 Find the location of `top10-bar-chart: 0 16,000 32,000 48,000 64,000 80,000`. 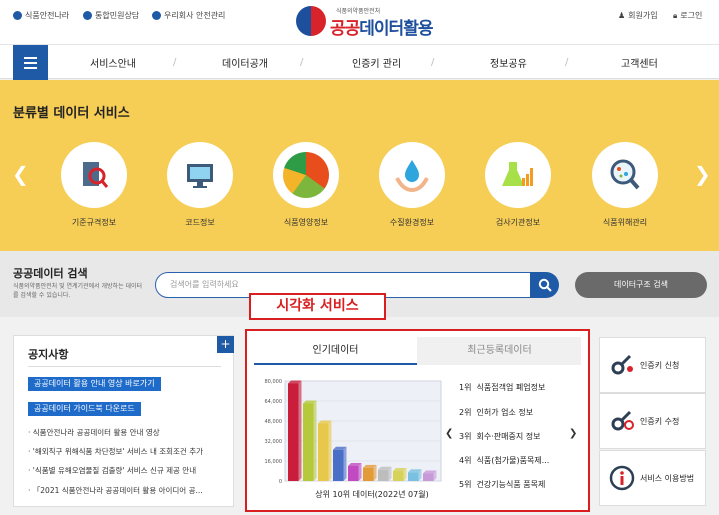

top10-bar-chart: 0 16,000 32,000 48,000 64,000 80,000 is located at coordinates (353, 432).